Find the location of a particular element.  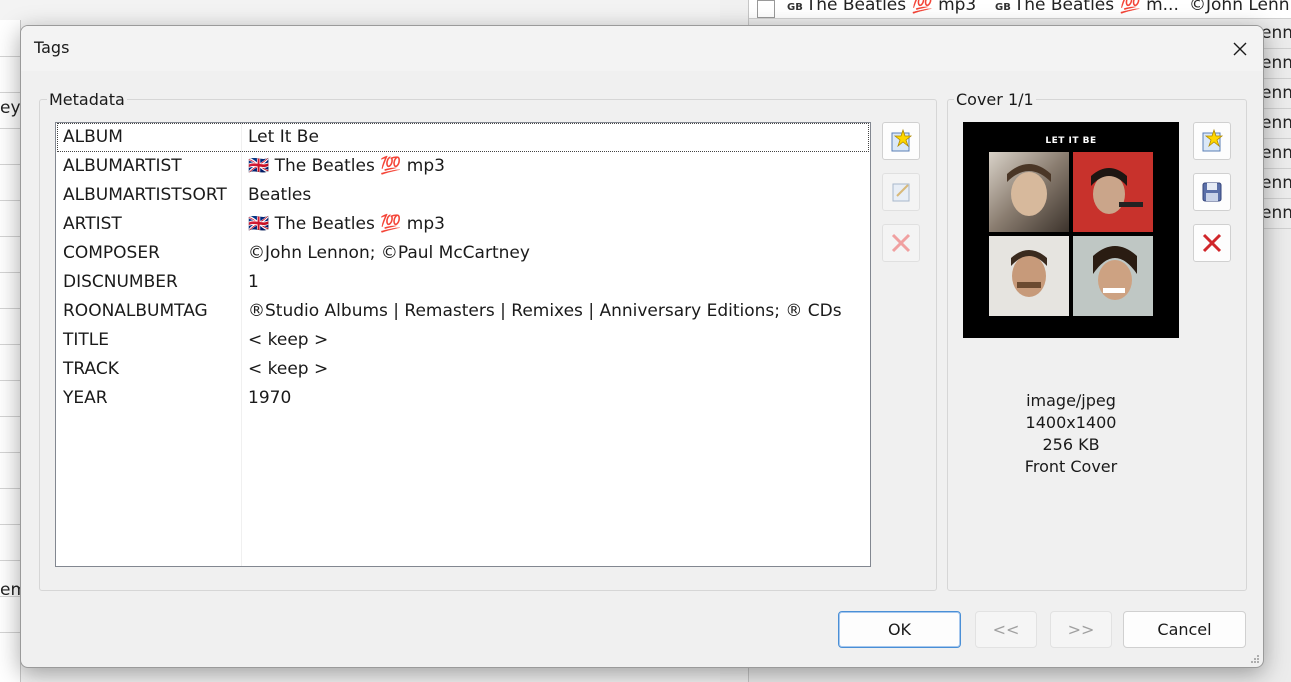

tag-value: Beatles is located at coordinates (280, 195).